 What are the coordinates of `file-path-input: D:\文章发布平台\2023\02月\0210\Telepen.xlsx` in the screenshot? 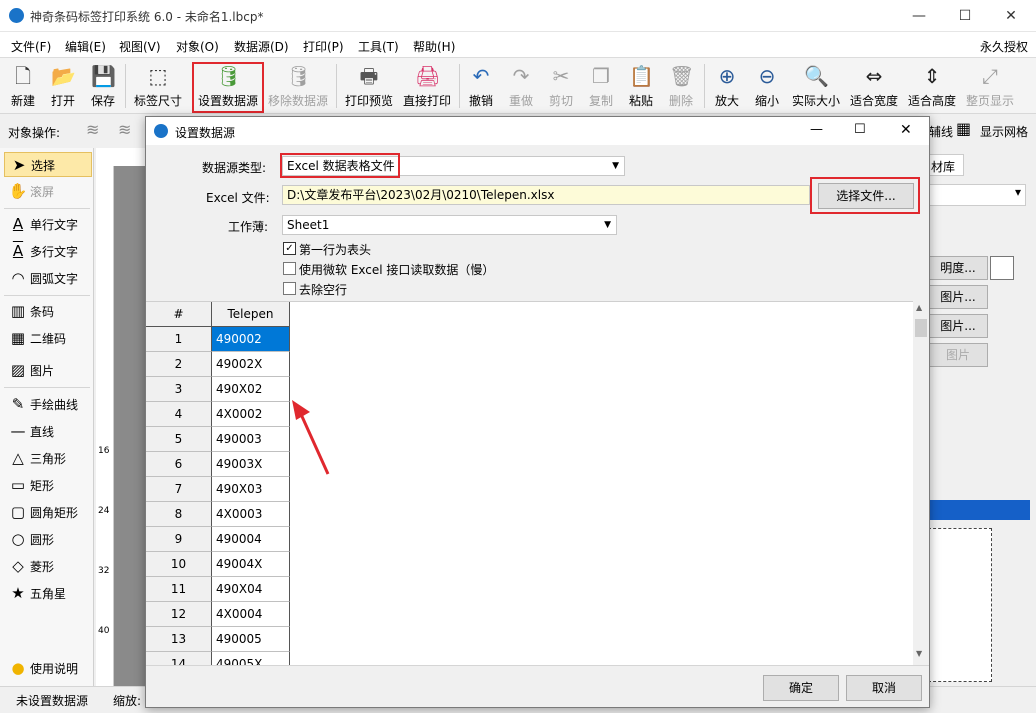 It's located at (546, 195).